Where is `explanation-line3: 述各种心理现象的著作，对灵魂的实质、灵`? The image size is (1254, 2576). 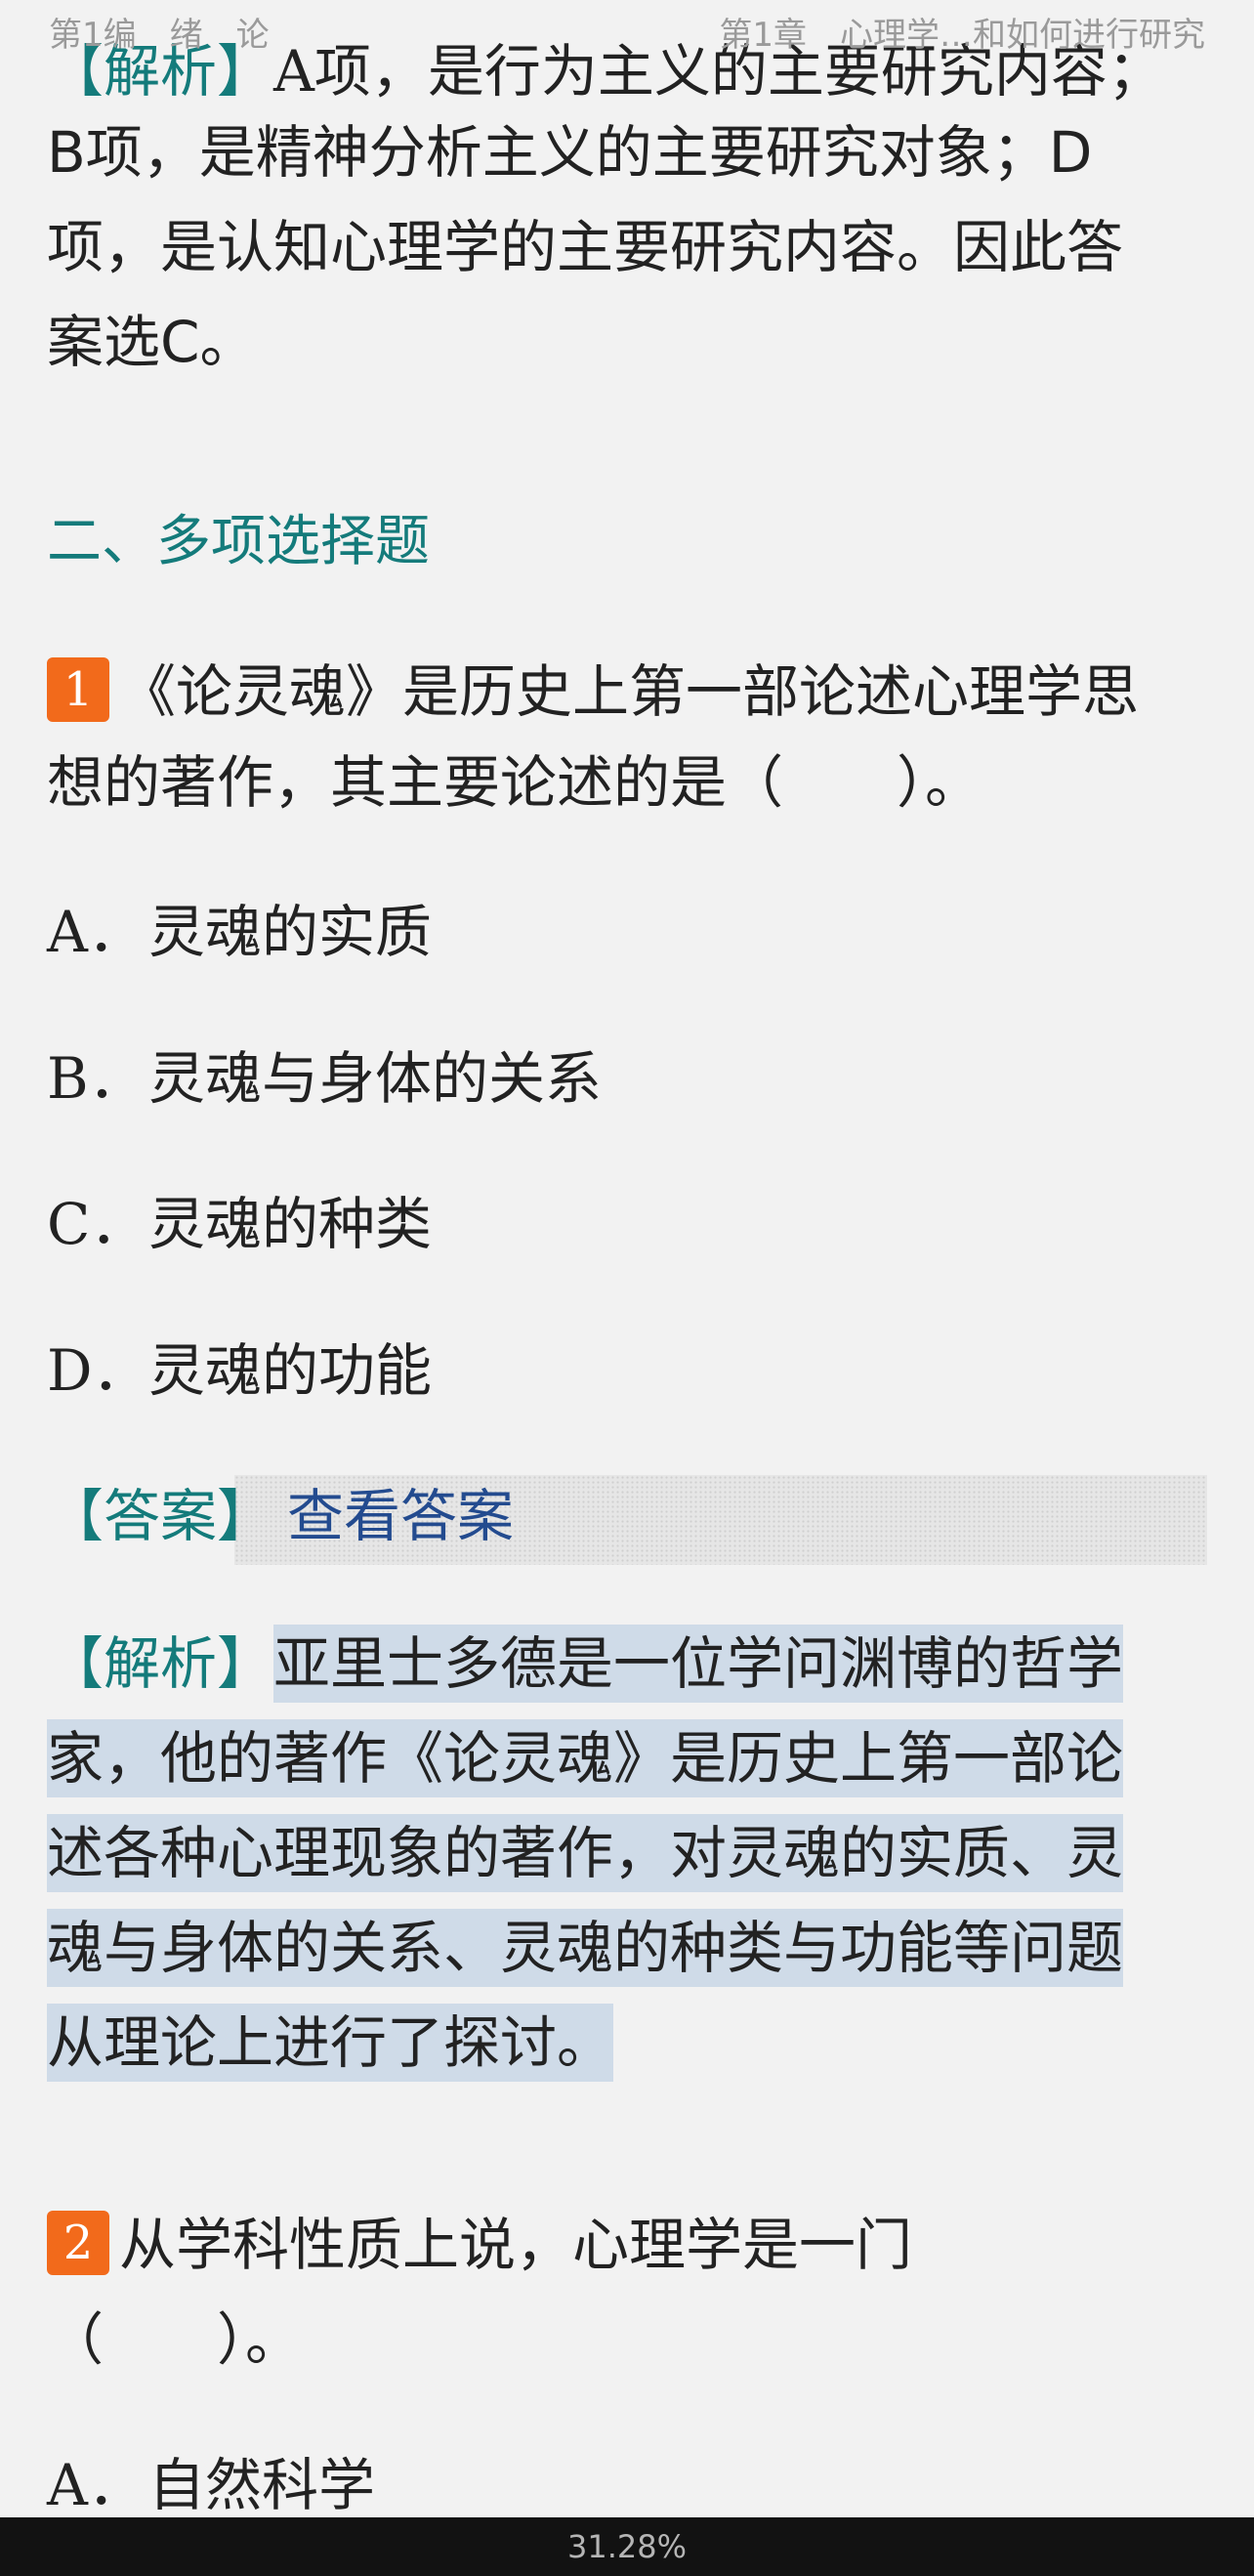
explanation-line3: 述各种心理现象的著作，对灵魂的实质、灵 is located at coordinates (628, 1853).